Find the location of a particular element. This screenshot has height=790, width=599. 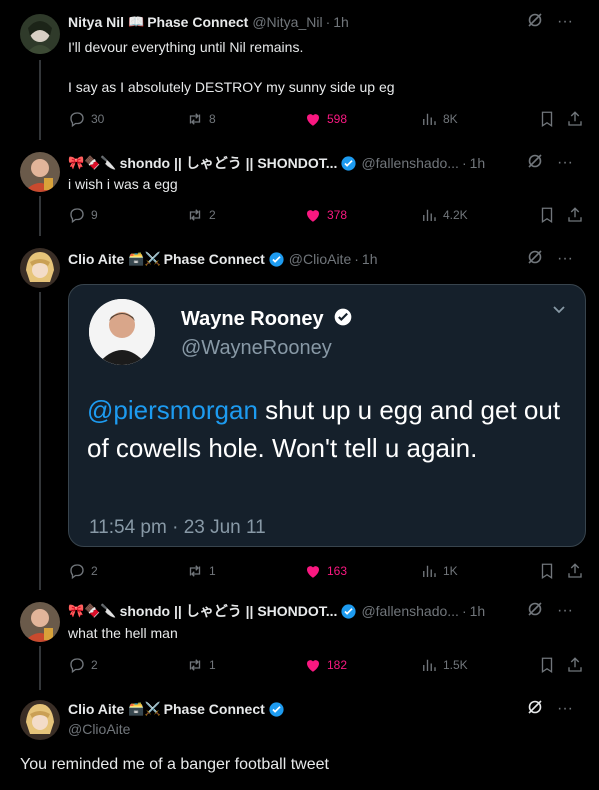

views-button: 8K is located at coordinates (439, 119).